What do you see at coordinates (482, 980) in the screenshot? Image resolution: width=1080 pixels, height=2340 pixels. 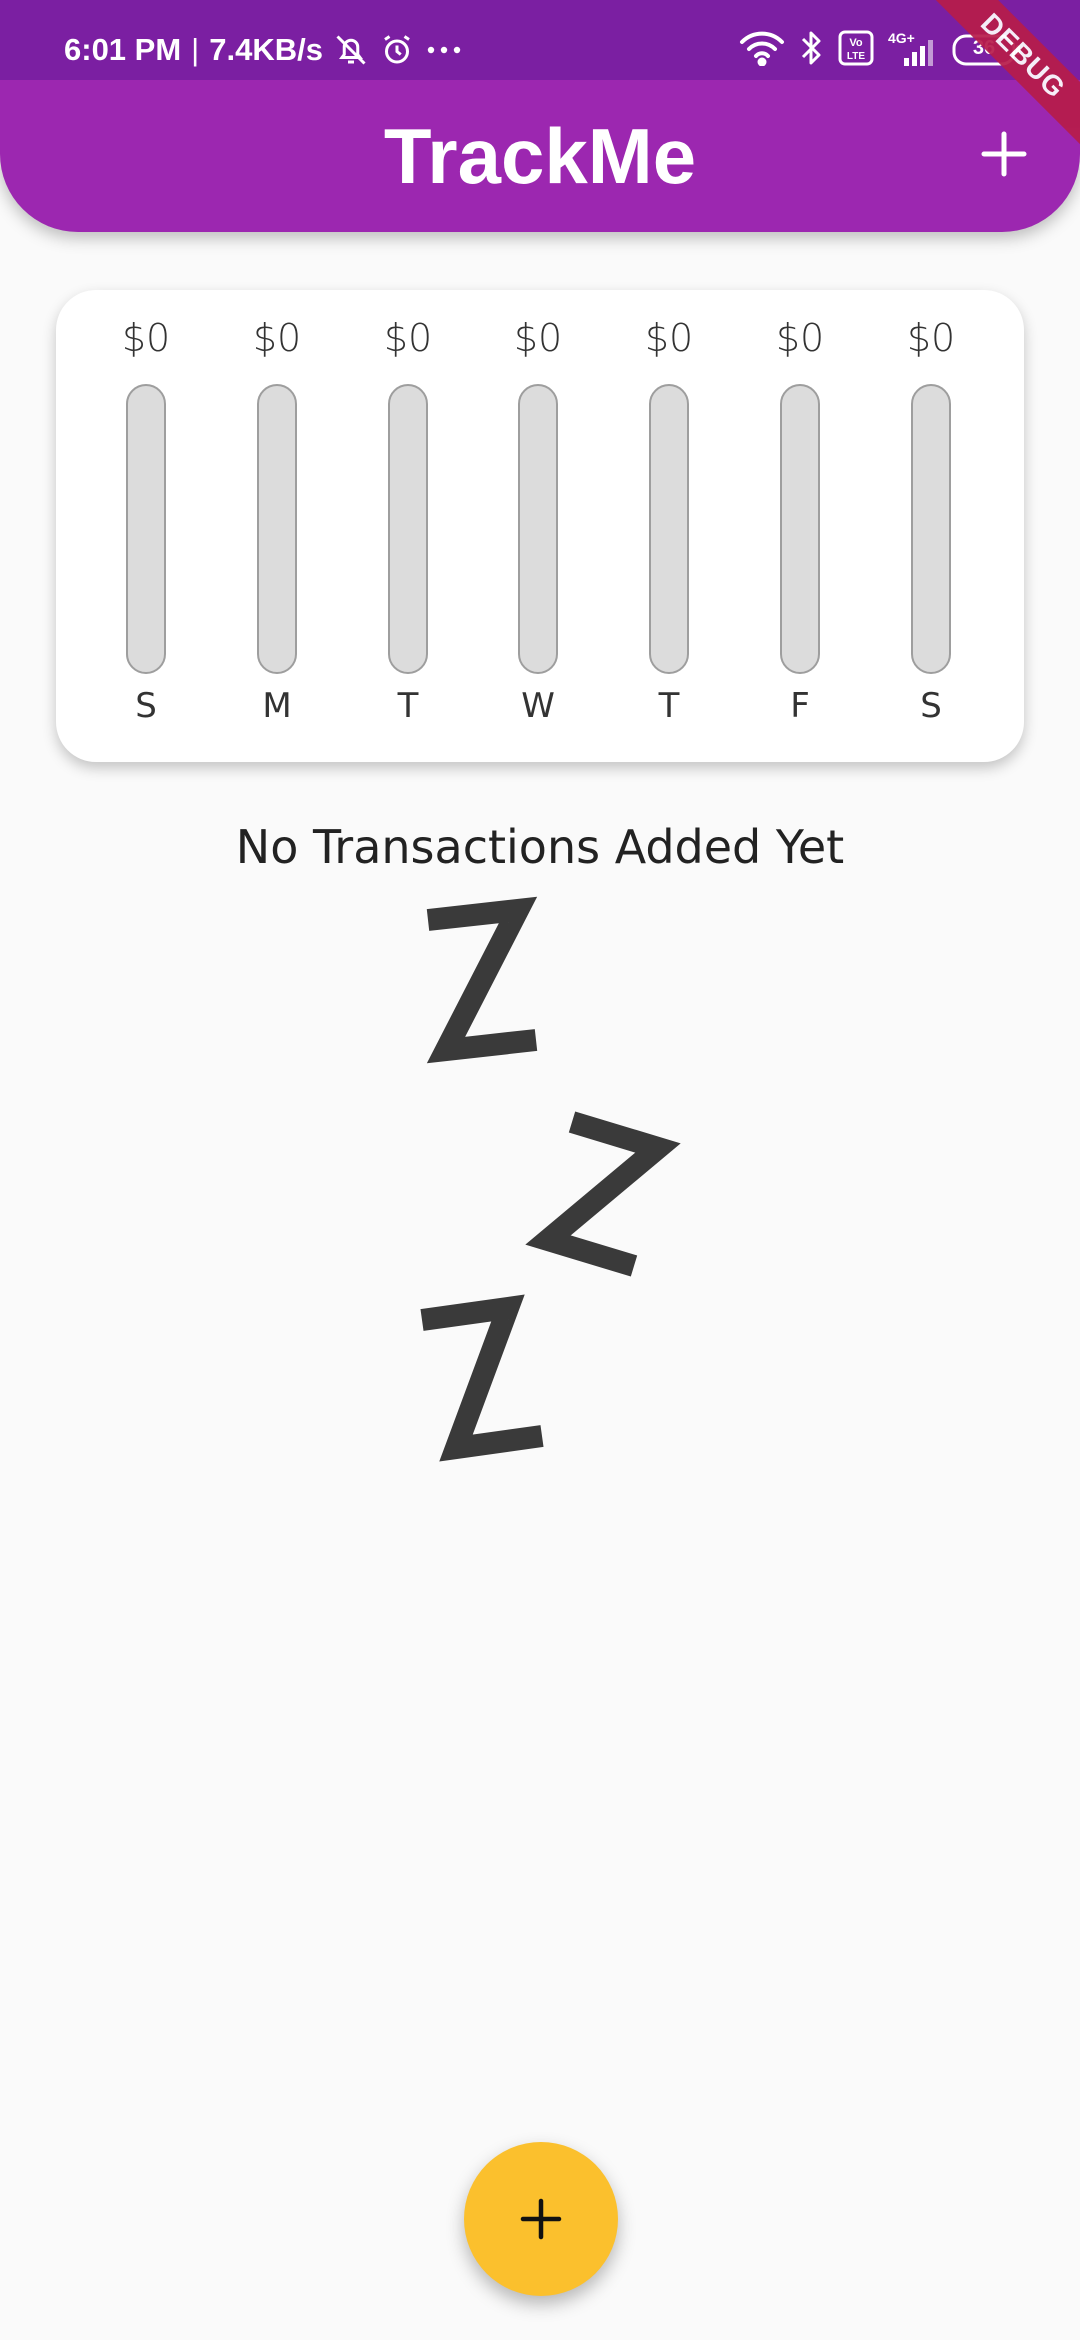 I see `z-letter-top` at bounding box center [482, 980].